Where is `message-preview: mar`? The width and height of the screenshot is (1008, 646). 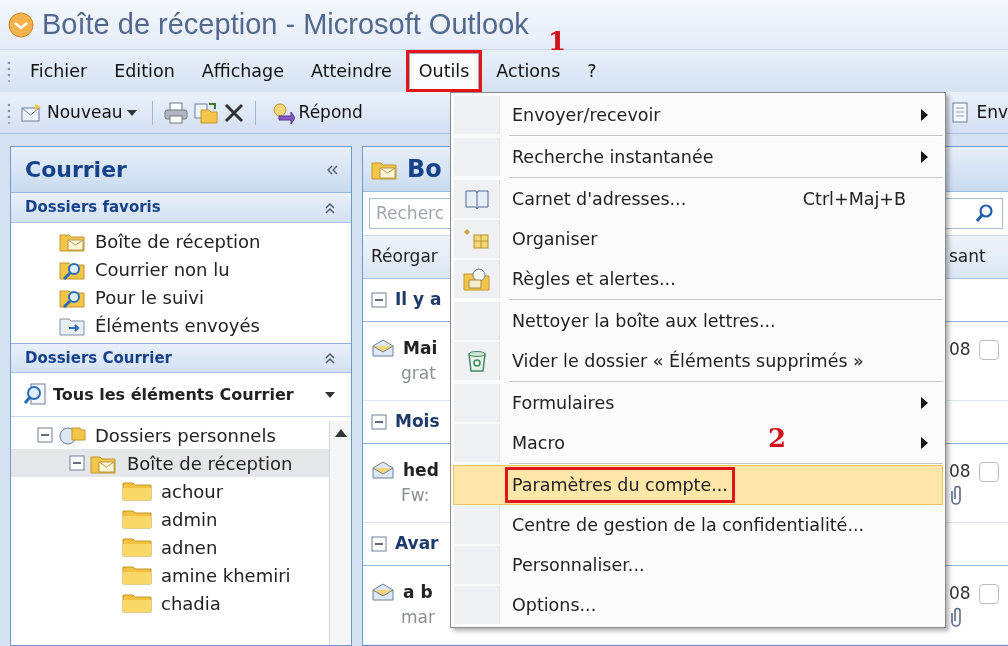
message-preview: mar is located at coordinates (418, 618).